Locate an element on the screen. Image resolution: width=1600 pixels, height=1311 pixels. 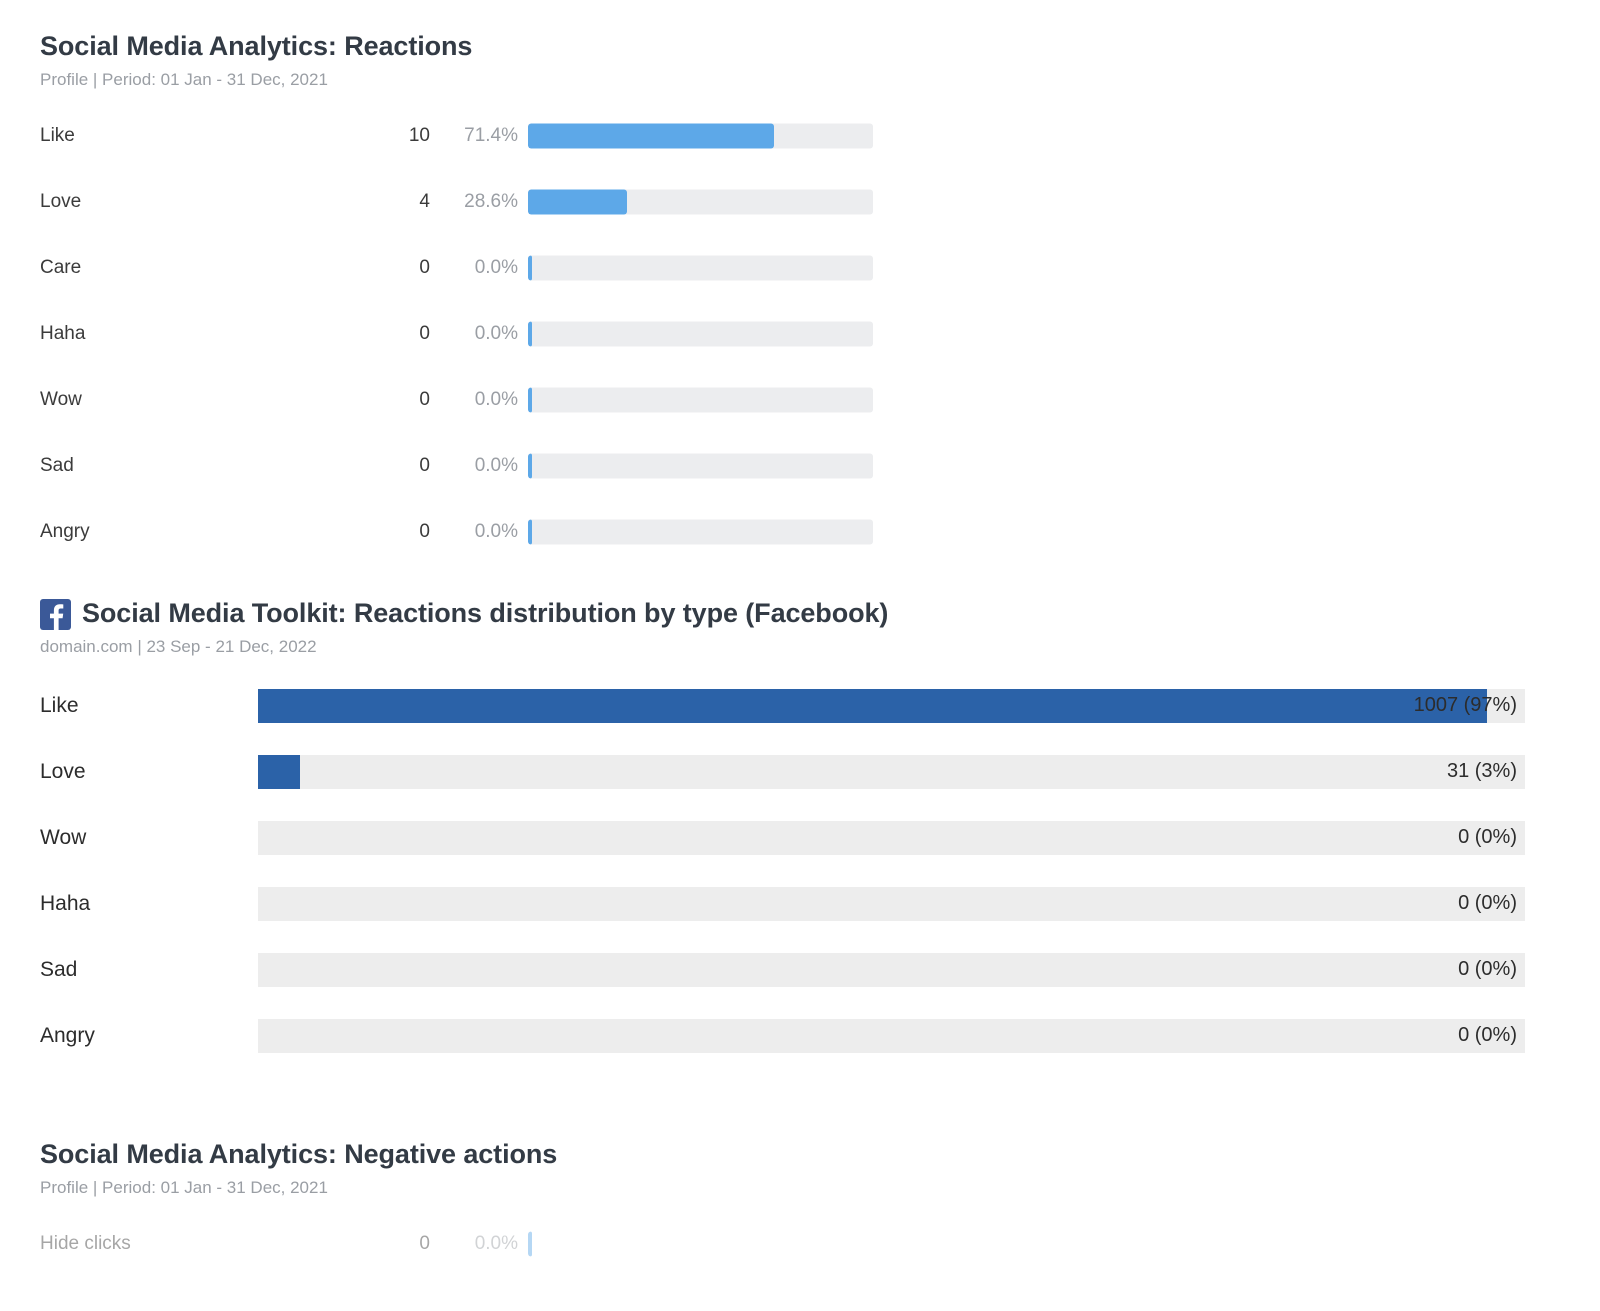
negative-actions-subtitle: Profile | Period: 01 Jan - 31 Dec, 2021 is located at coordinates (184, 1187).